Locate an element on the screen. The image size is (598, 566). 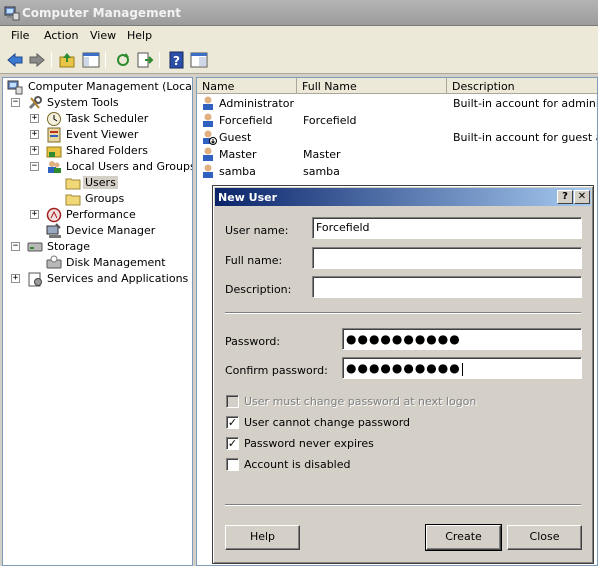
password-value: ●●●●●●●●●● is located at coordinates (403, 339).